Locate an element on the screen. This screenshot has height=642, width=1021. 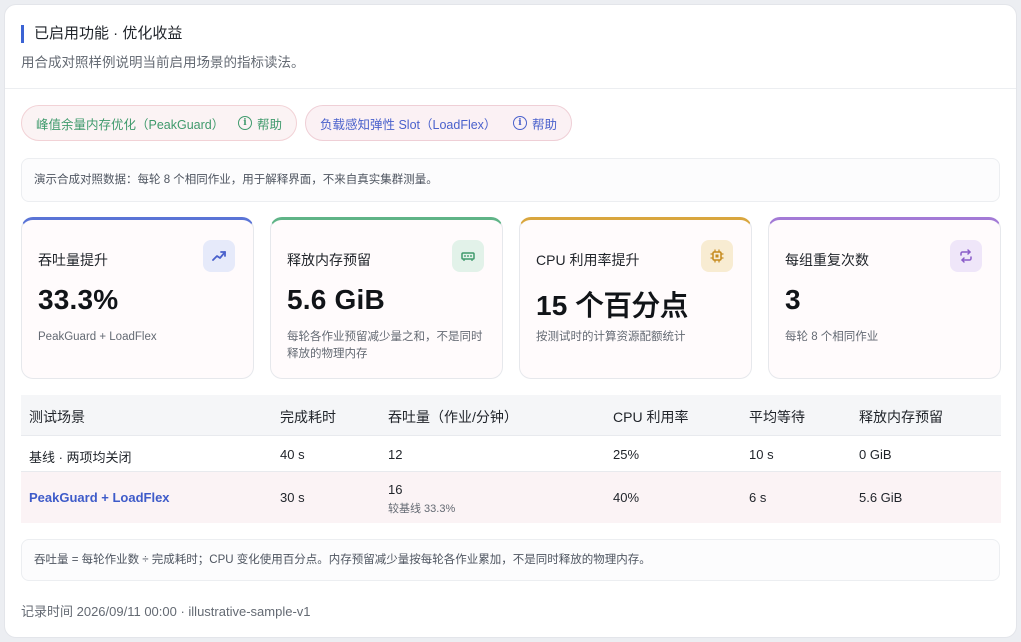
panel-subtitle: 用合成对照样例说明当前启用场景的指标读法。 is located at coordinates (163, 62).